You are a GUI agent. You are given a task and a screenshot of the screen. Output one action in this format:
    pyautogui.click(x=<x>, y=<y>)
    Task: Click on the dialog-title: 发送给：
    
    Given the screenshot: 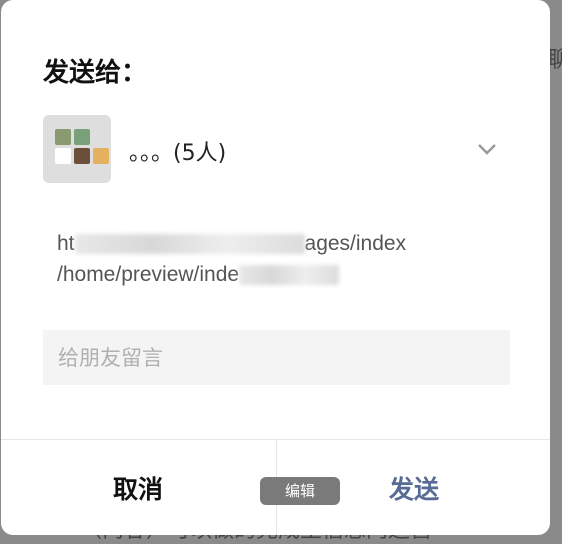 What is the action you would take?
    pyautogui.click(x=95, y=73)
    